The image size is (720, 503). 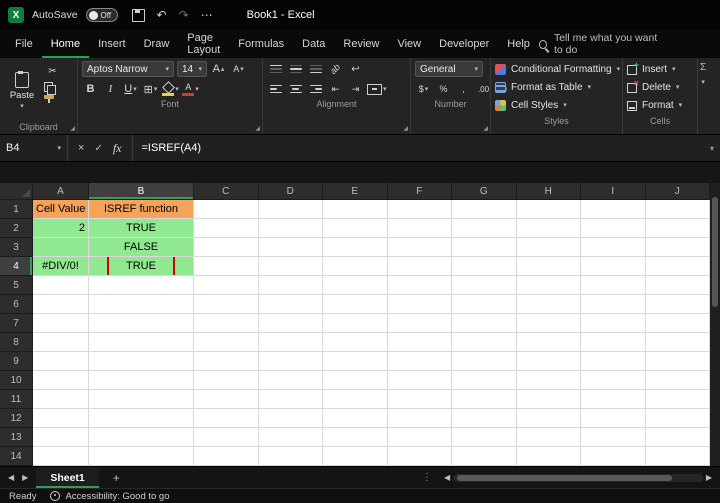 What do you see at coordinates (61, 361) in the screenshot?
I see `cell-A9` at bounding box center [61, 361].